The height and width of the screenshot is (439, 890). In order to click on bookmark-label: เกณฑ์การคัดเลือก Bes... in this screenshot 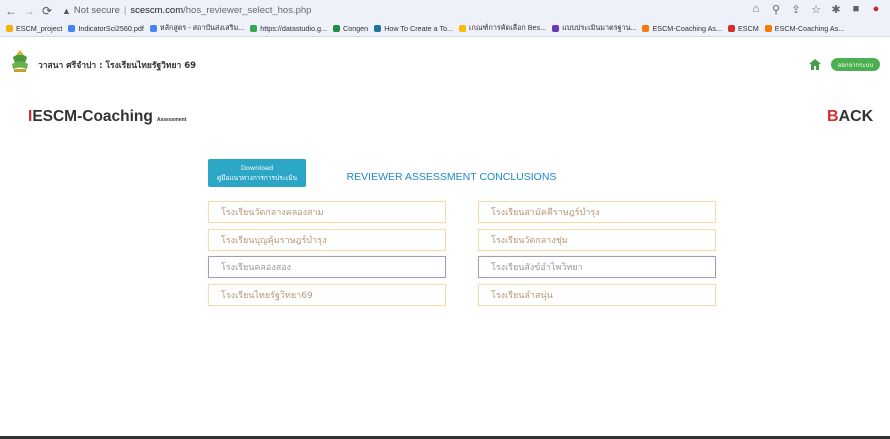, I will do `click(508, 27)`.